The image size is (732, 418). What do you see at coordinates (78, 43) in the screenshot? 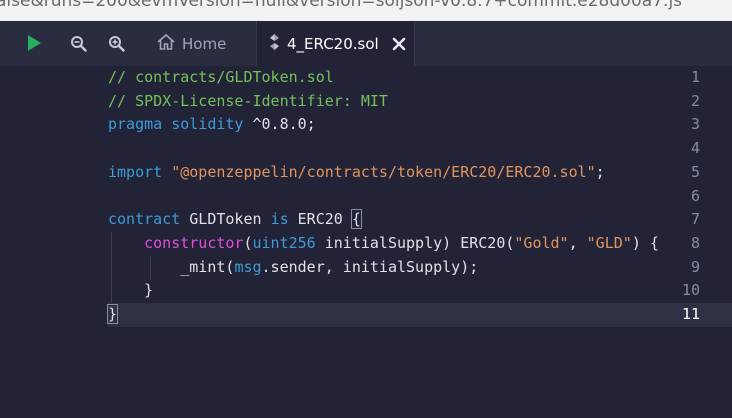
I see `zoom-out-icon` at bounding box center [78, 43].